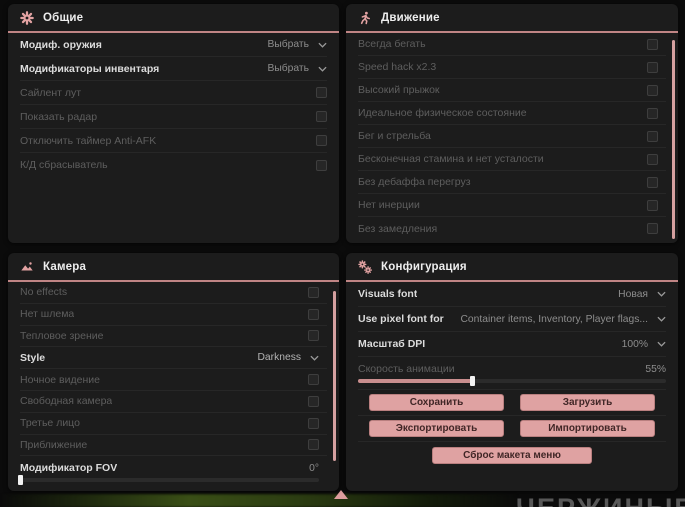  Describe the element at coordinates (44, 292) in the screenshot. I see `toggle-label: No effects` at that location.